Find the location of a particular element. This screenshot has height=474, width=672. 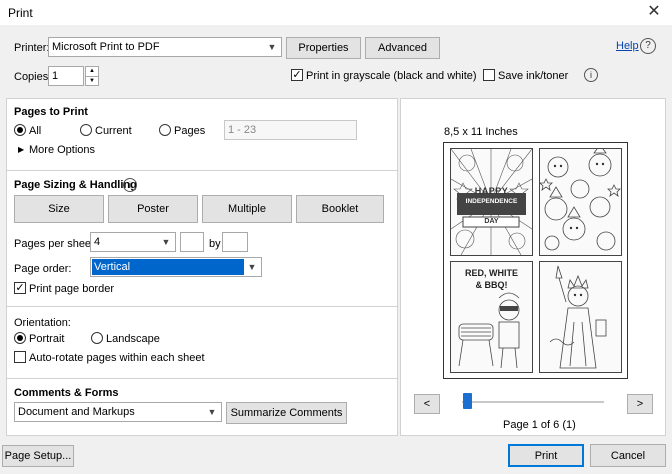

independence-text: INDEPENDENCE is located at coordinates (491, 201).